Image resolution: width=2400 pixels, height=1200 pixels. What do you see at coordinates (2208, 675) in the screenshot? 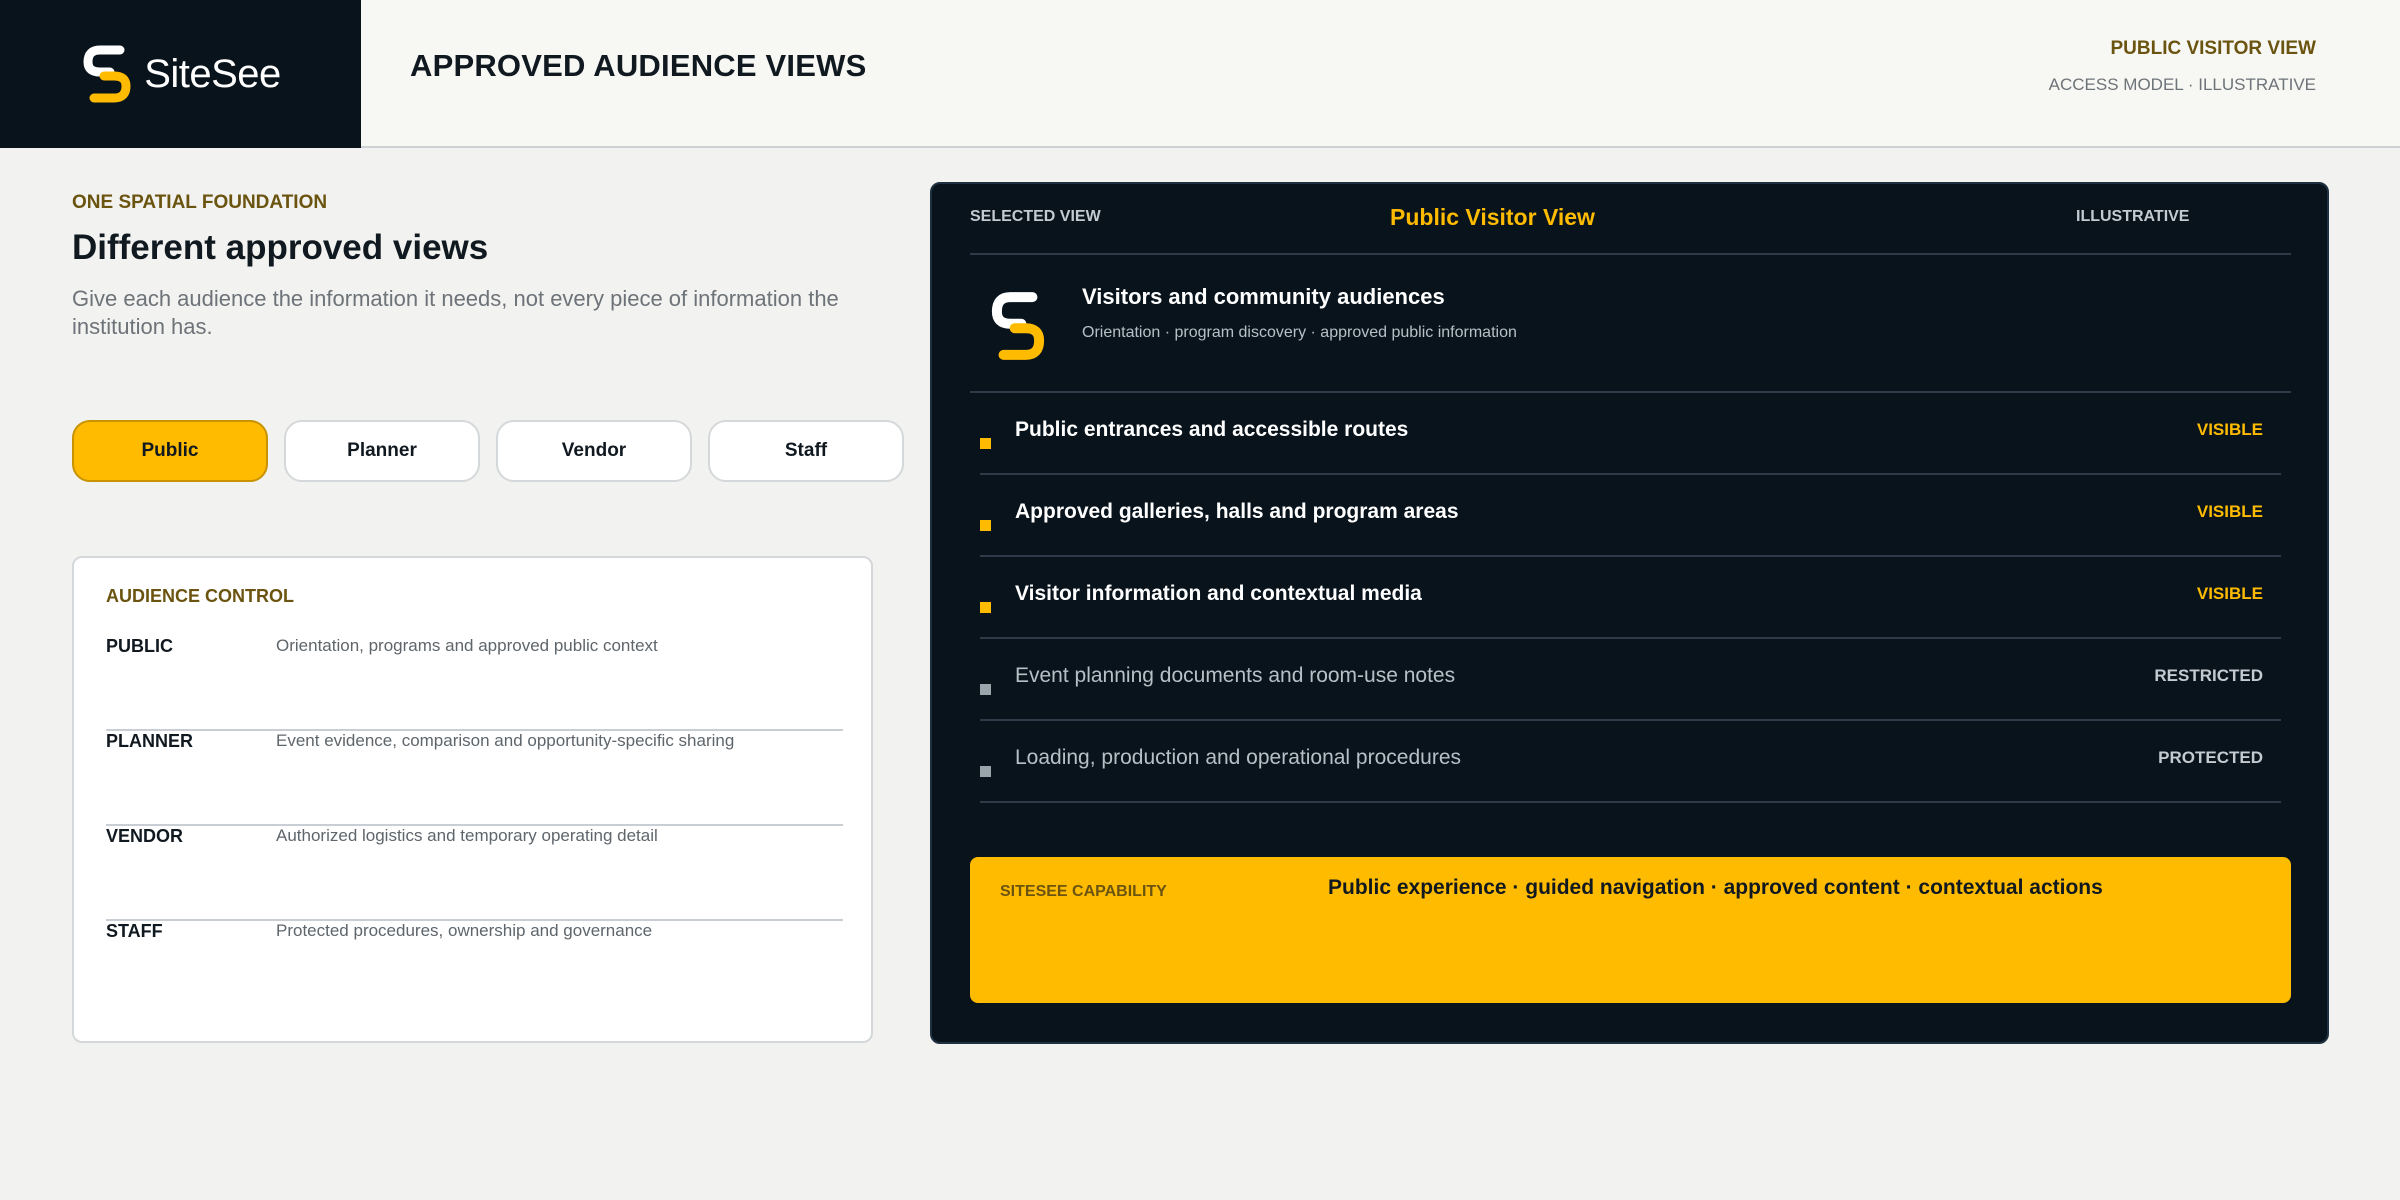
I see `visibility-status: RESTRICTED` at bounding box center [2208, 675].